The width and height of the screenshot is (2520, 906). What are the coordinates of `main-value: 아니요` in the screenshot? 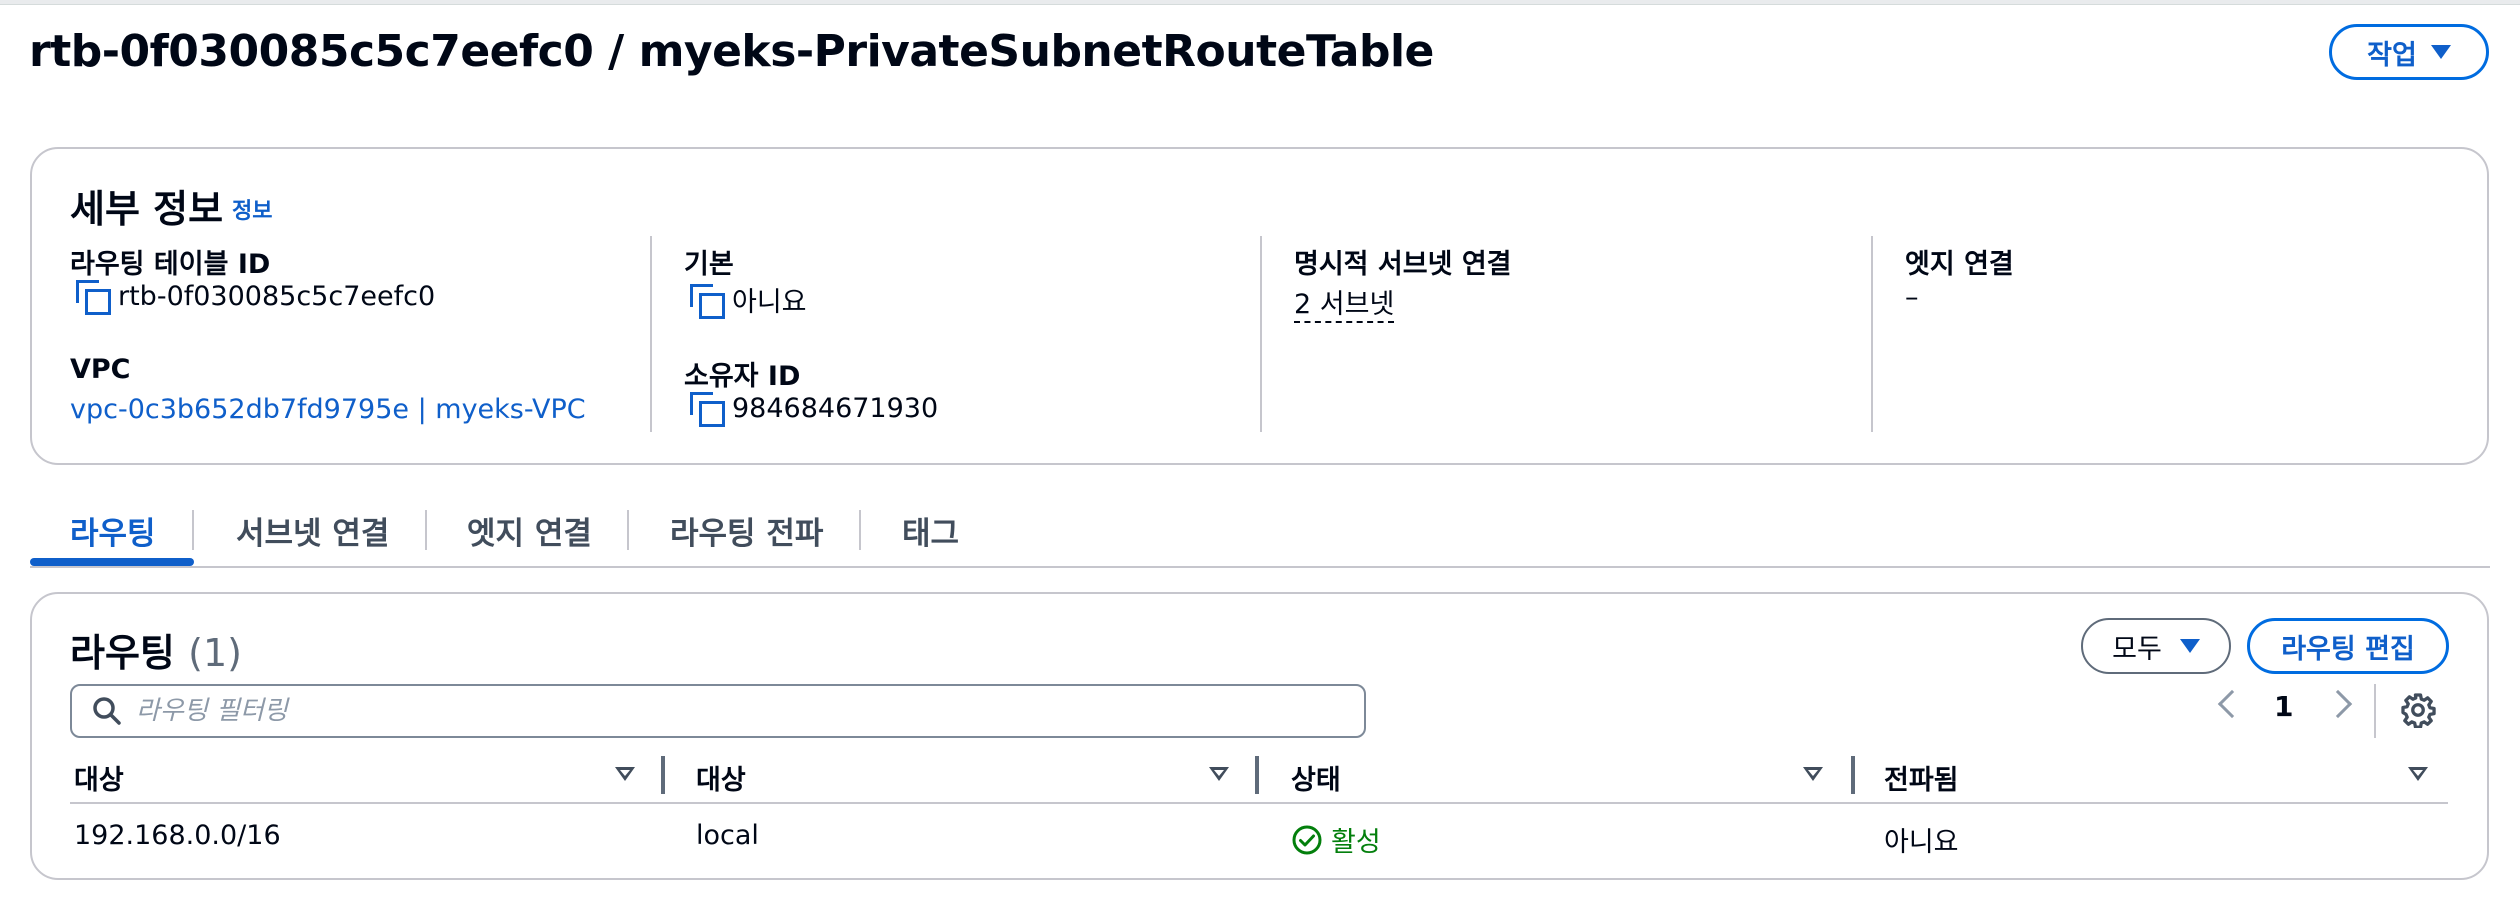 It's located at (748, 299).